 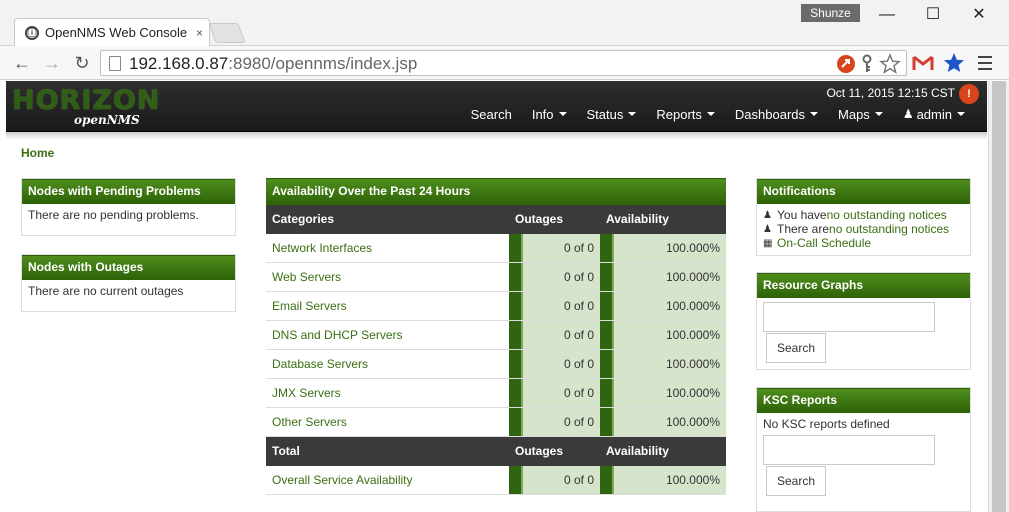 What do you see at coordinates (86, 100) in the screenshot?
I see `logo-main-text: HORIZON` at bounding box center [86, 100].